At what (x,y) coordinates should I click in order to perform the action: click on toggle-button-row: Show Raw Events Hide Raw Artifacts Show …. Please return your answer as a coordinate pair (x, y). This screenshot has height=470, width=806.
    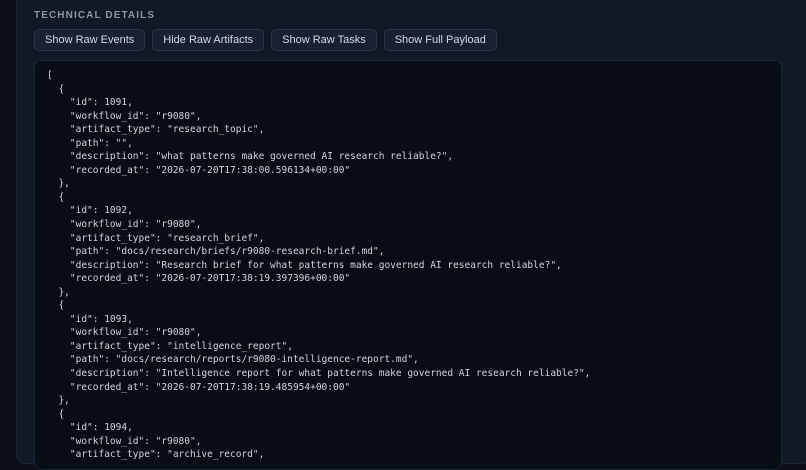
    Looking at the image, I should click on (265, 40).